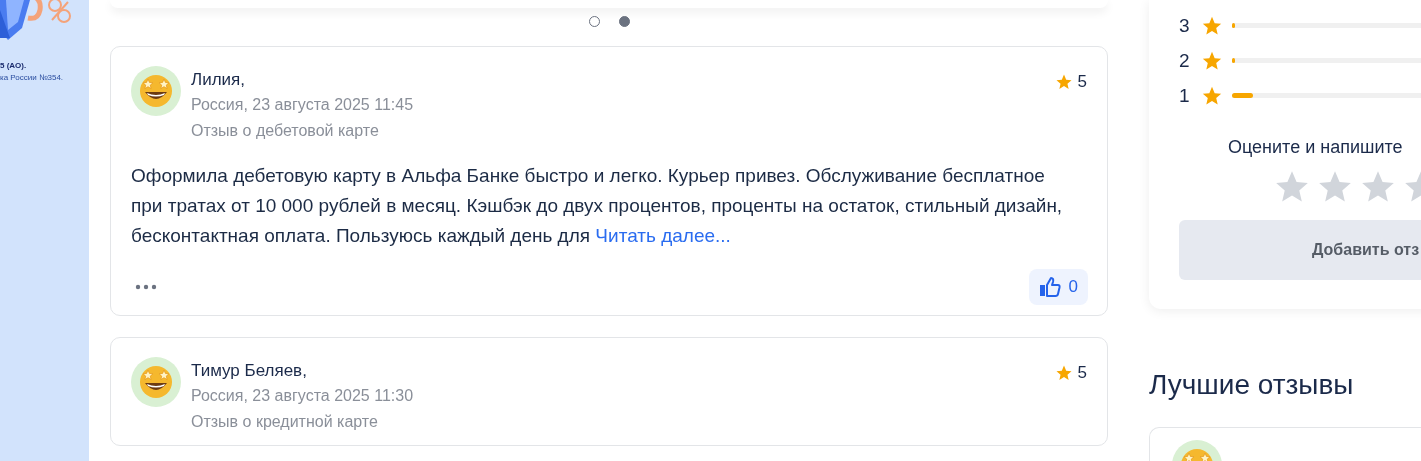  Describe the element at coordinates (13, 66) in the screenshot. I see `banner-text: 5 (АО).` at that location.